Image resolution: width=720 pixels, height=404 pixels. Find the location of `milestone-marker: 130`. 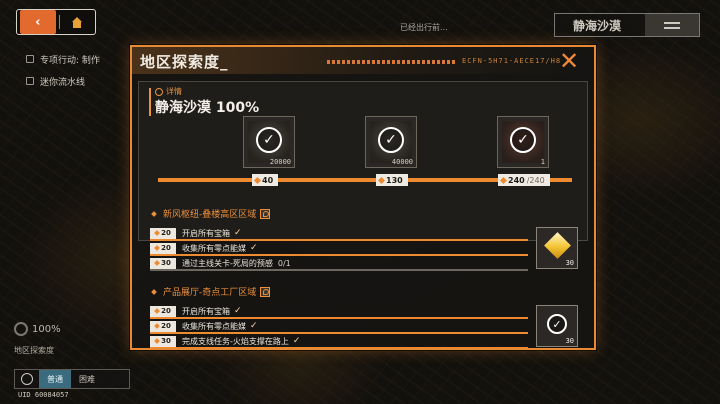

milestone-marker: 130 is located at coordinates (392, 180).